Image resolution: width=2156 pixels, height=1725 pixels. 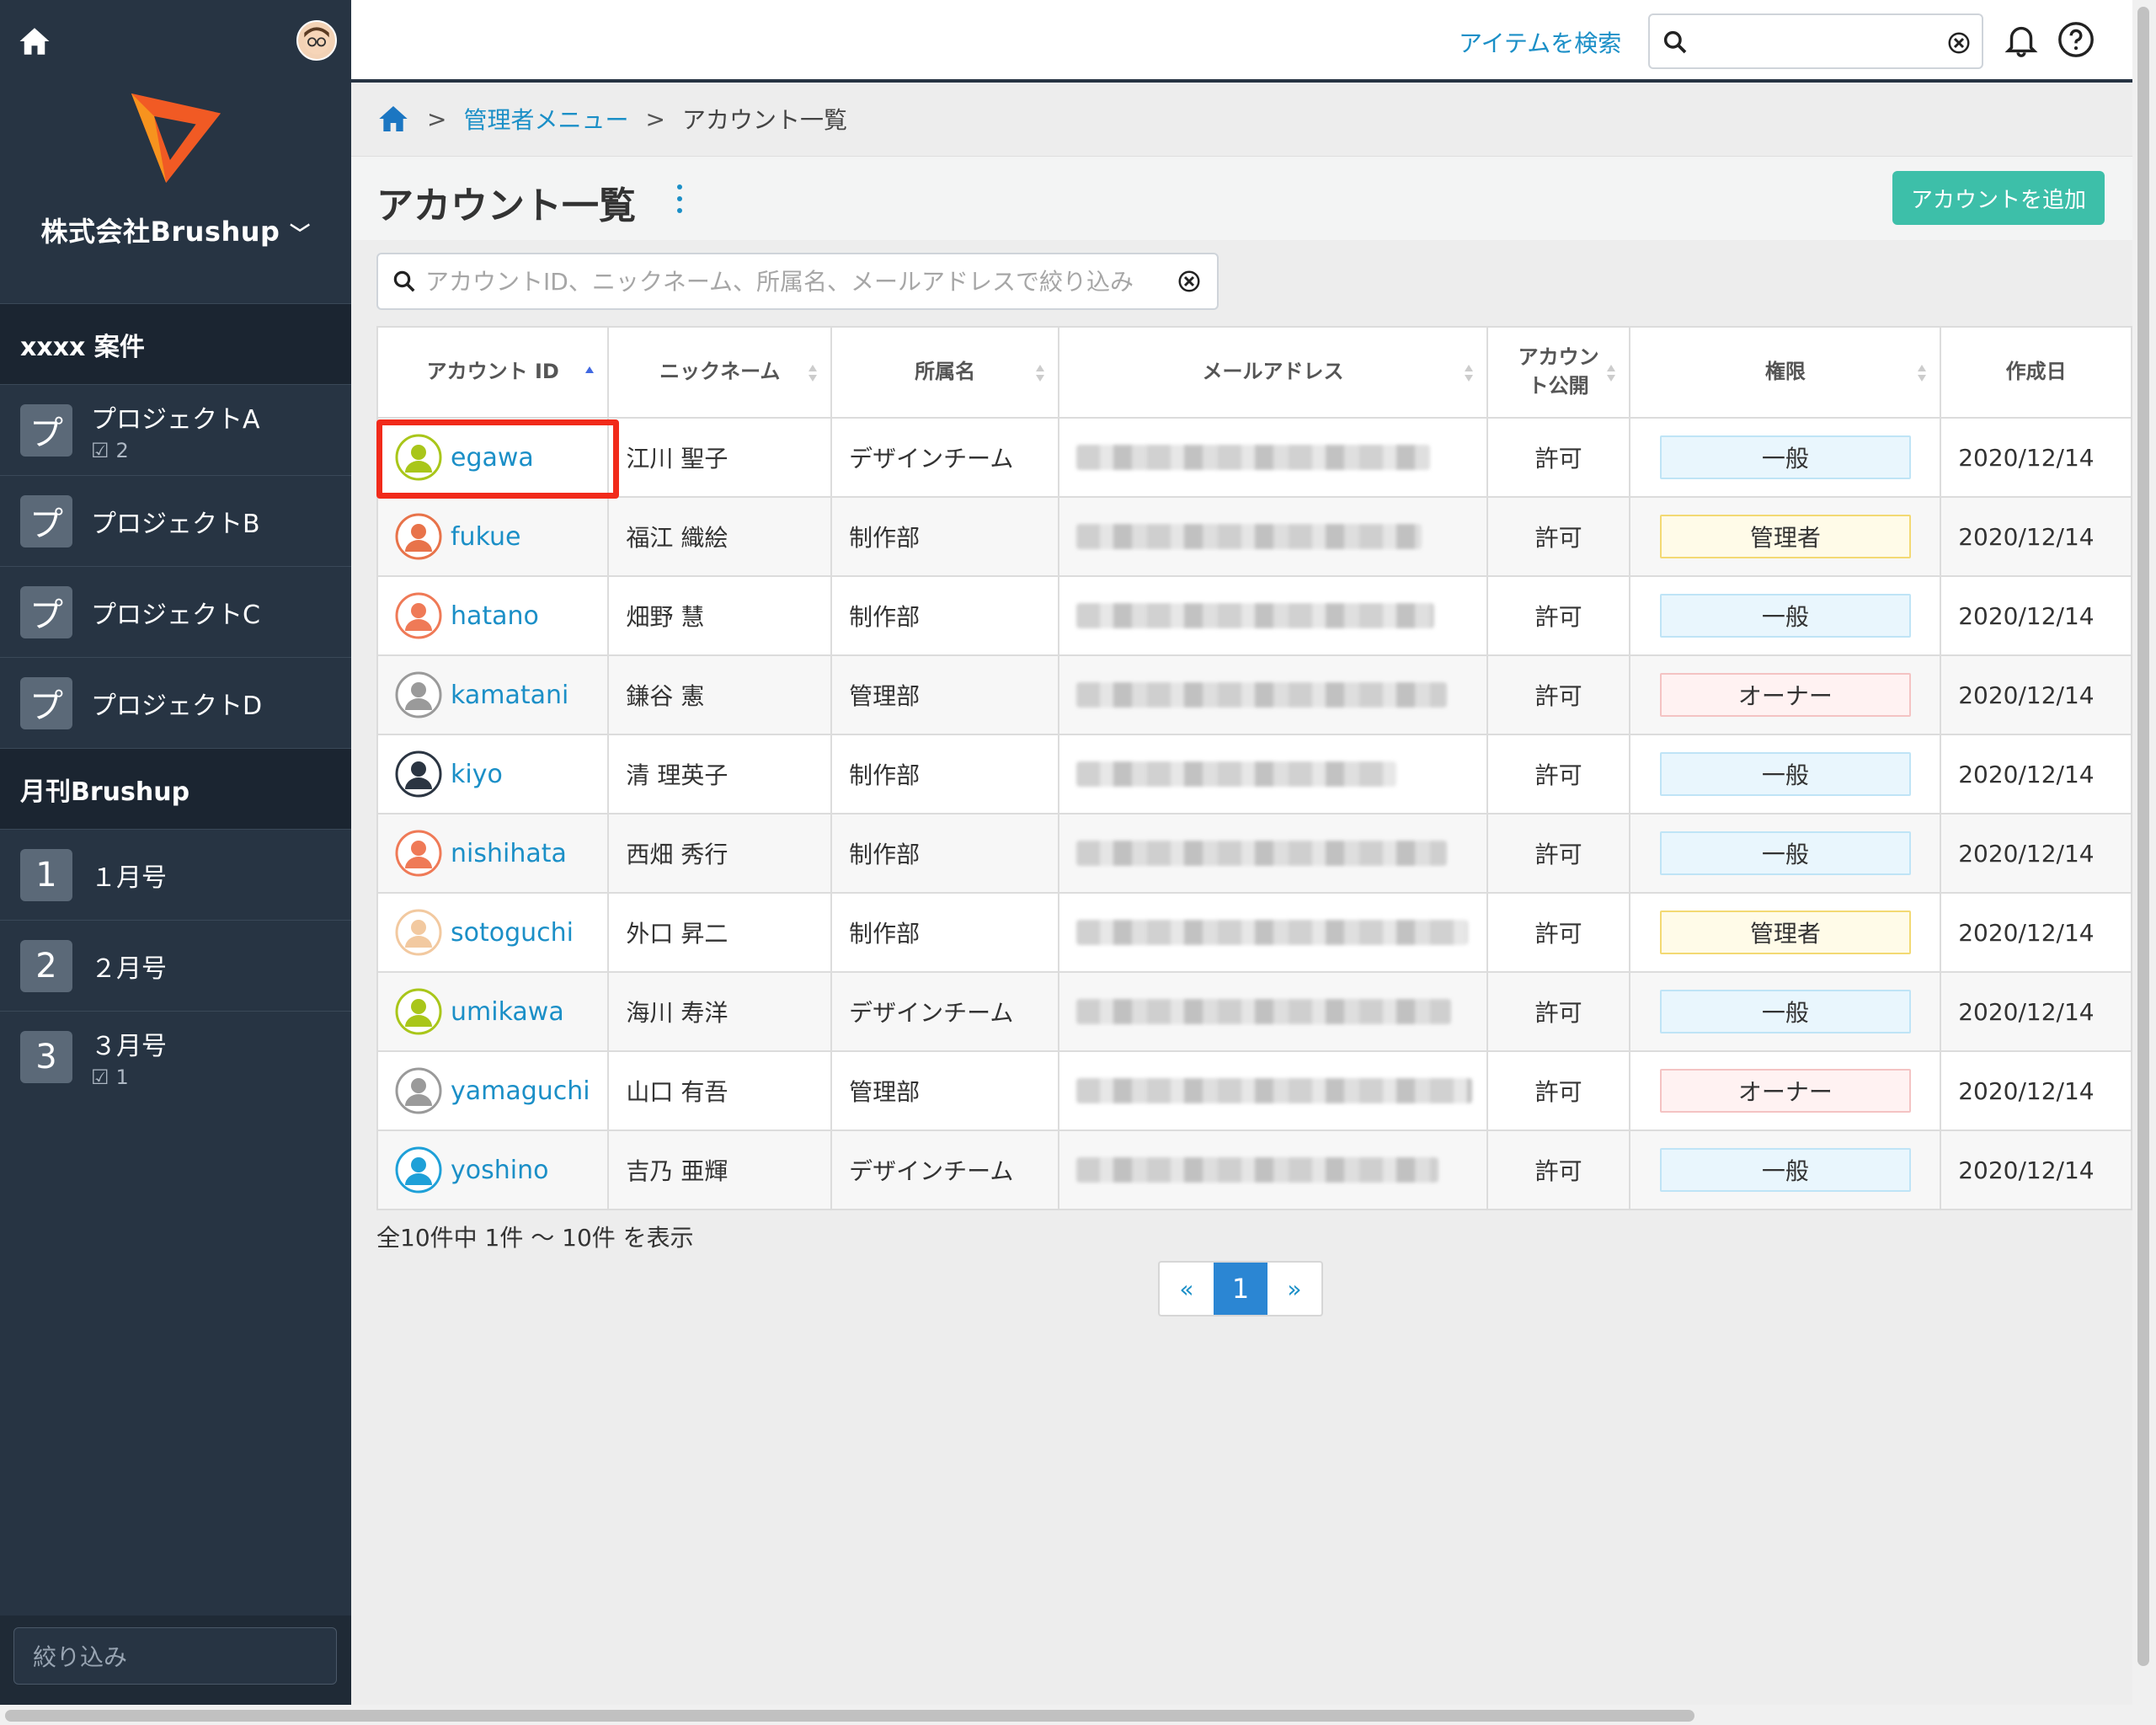 I want to click on table-row: sotoguchi 外口 昇二 制作部 許可 管理者 2020/12/14, so click(x=1254, y=932).